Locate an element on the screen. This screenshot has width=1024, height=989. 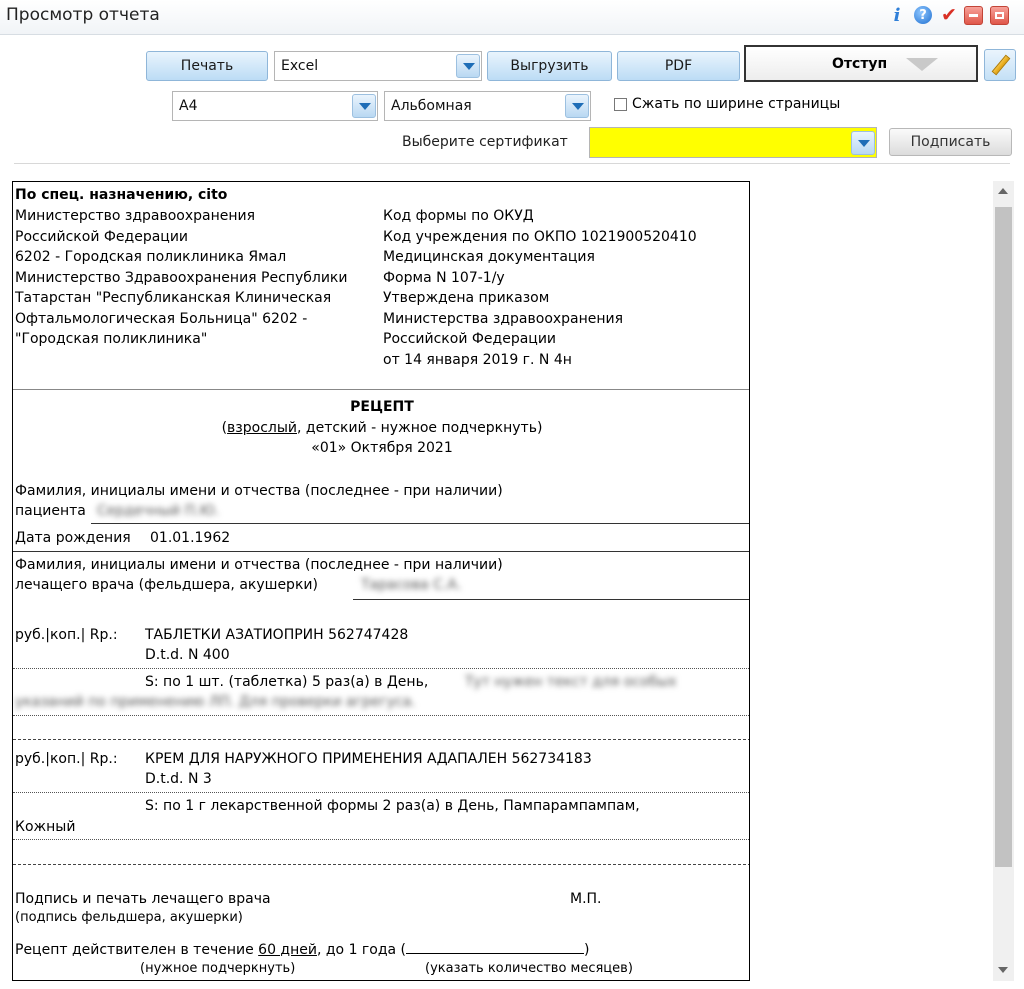
form-info-line: Министерства здравоохранения is located at coordinates (503, 318).